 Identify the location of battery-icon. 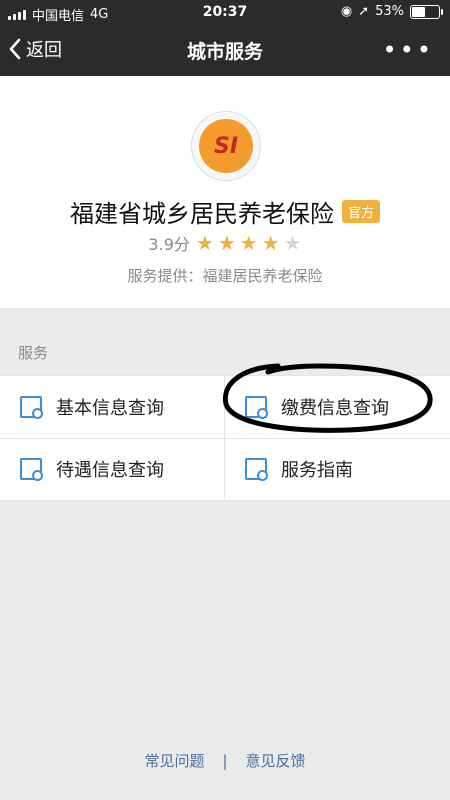
(426, 11).